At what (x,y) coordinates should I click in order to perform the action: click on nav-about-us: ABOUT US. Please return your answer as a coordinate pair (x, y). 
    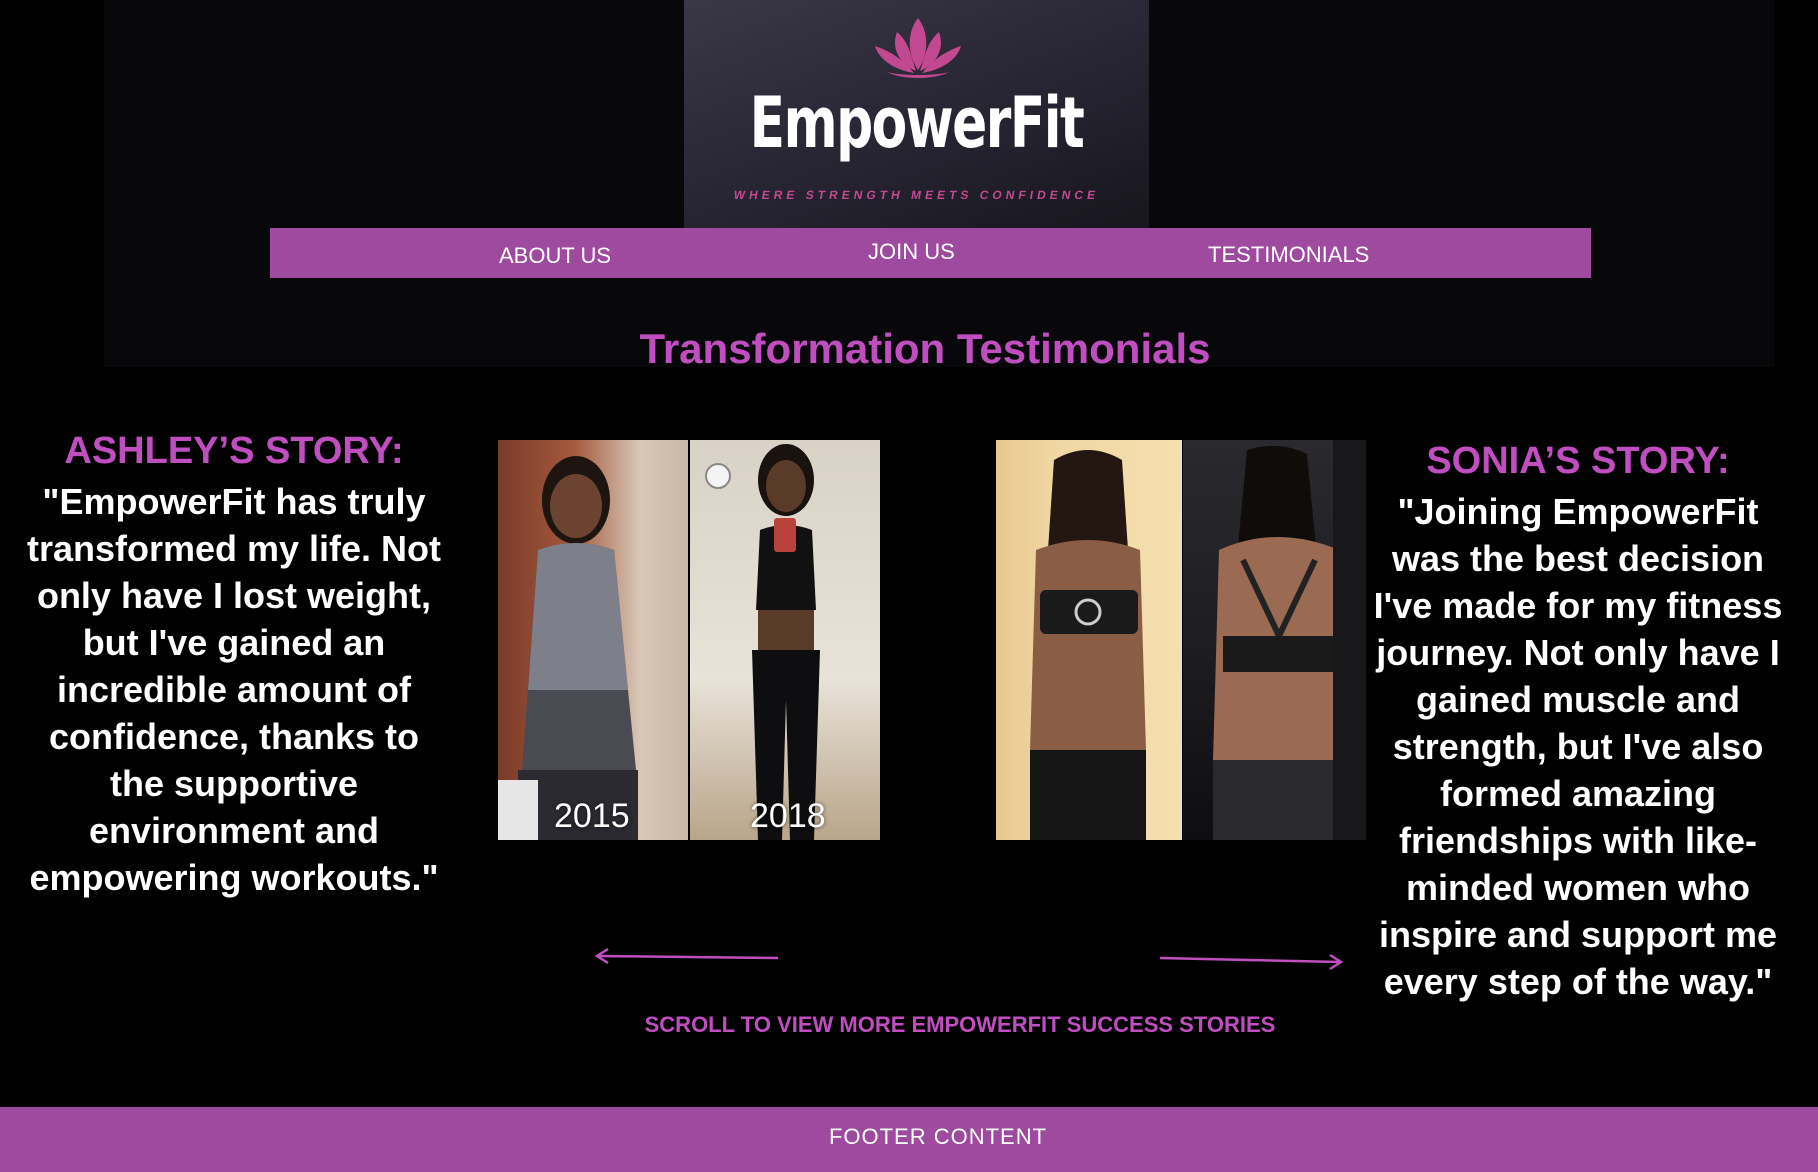
    Looking at the image, I should click on (555, 256).